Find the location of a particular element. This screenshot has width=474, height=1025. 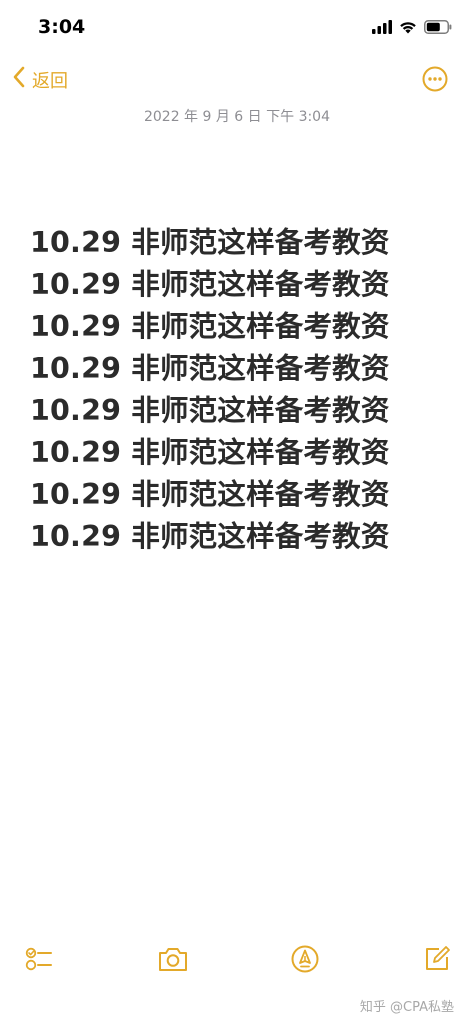

compose-button is located at coordinates (437, 961).